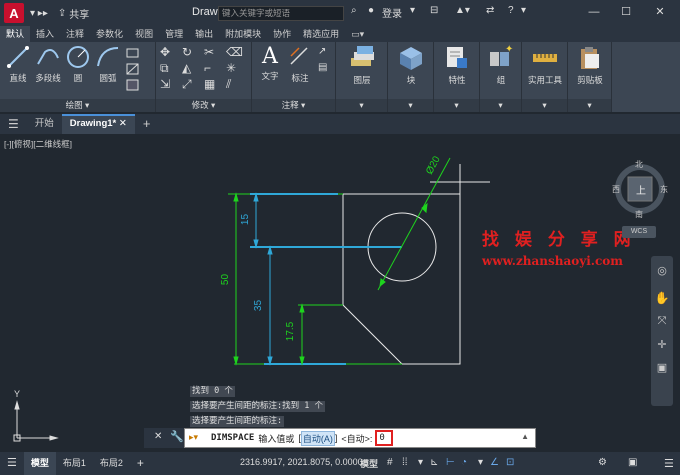 The height and width of the screenshot is (475, 680). What do you see at coordinates (140, 463) in the screenshot?
I see `add-layout-button: +` at bounding box center [140, 463].